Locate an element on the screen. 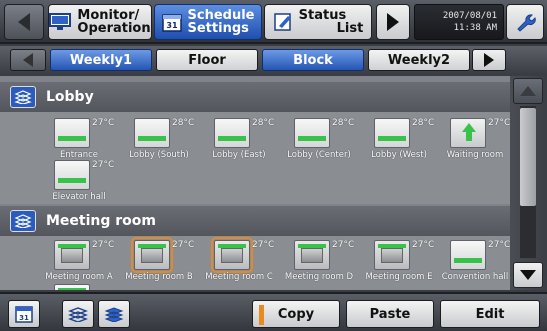 This screenshot has height=331, width=547. group-title: Lobby is located at coordinates (70, 97).